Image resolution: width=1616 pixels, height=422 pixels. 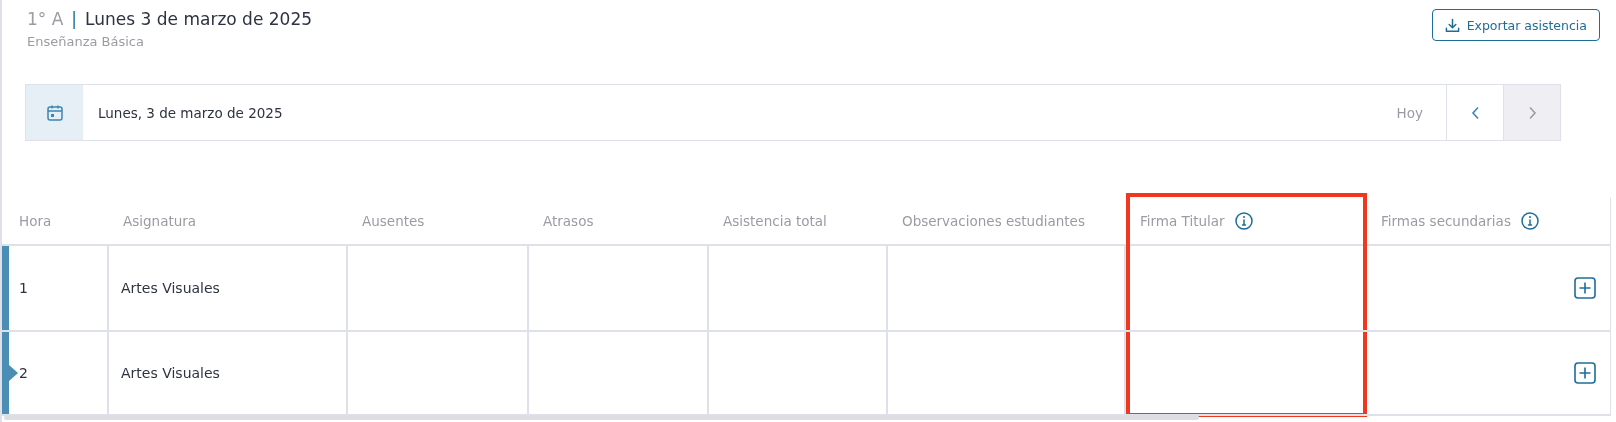 I want to click on table-cell: Artes Visuales, so click(x=228, y=289).